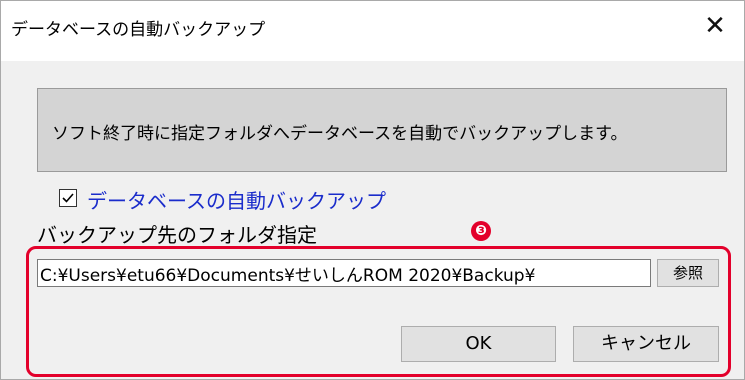 The image size is (745, 380). Describe the element at coordinates (481, 231) in the screenshot. I see `step-3-badge: ❸` at that location.